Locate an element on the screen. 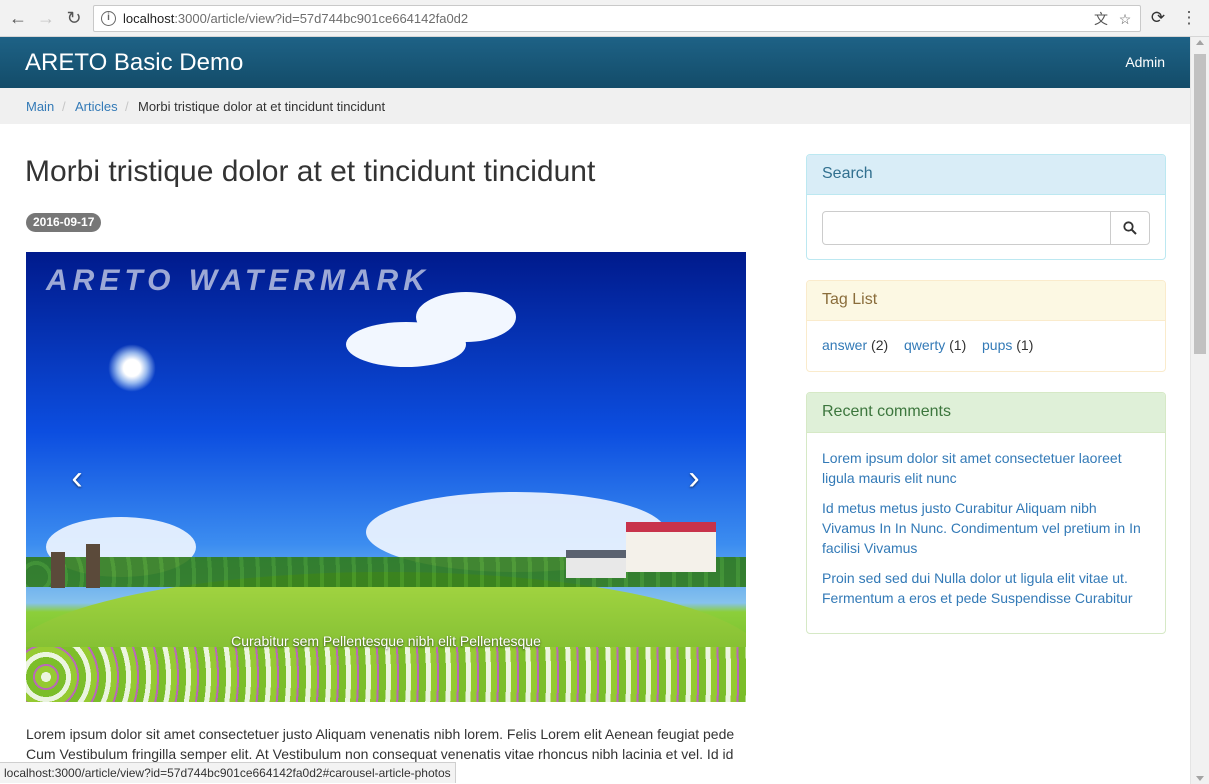  tag-item: pups (1) is located at coordinates (1007, 345).